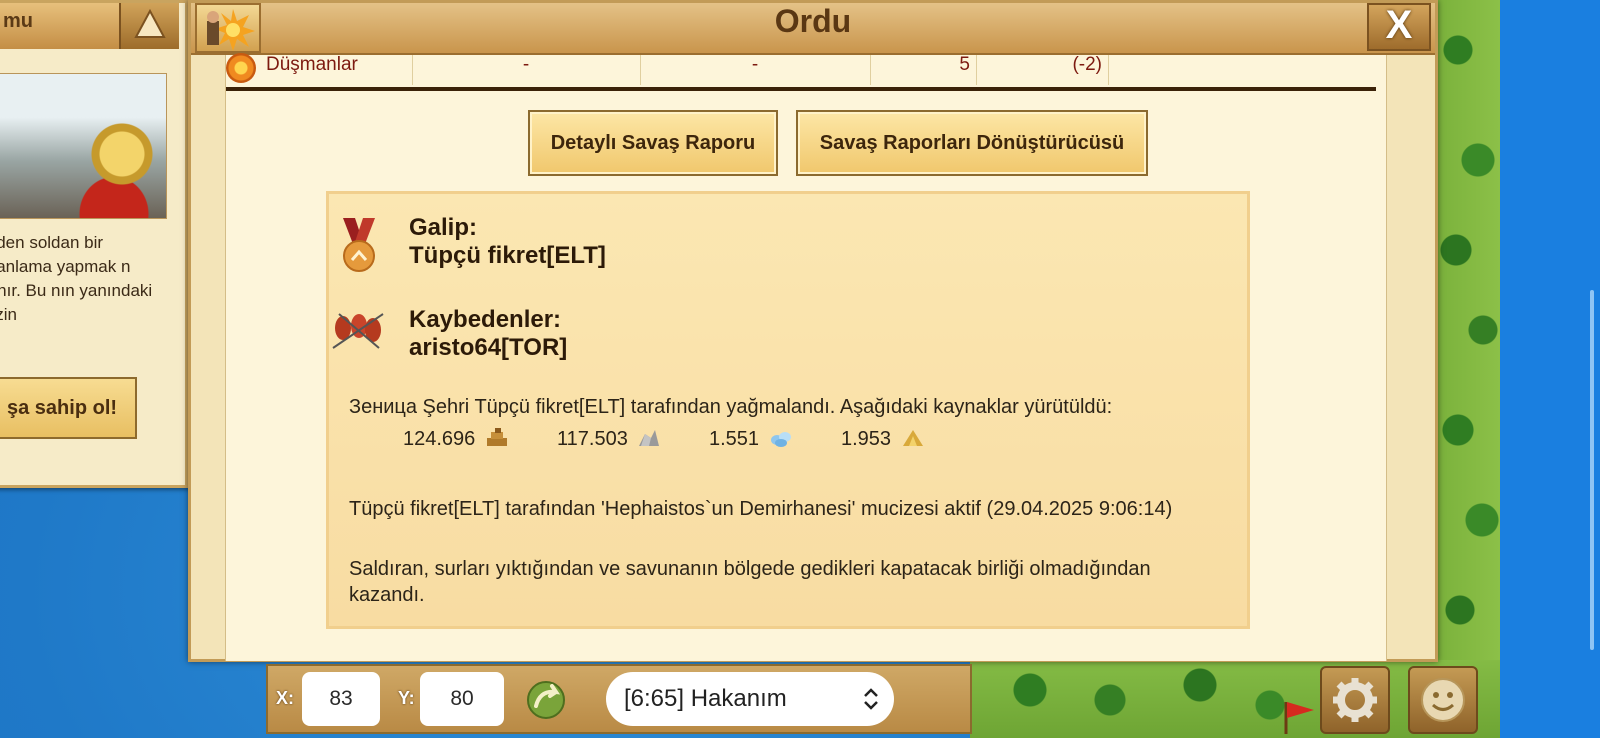 Image resolution: width=1600 pixels, height=738 pixels. What do you see at coordinates (1469, 369) in the screenshot?
I see `island-terrain` at bounding box center [1469, 369].